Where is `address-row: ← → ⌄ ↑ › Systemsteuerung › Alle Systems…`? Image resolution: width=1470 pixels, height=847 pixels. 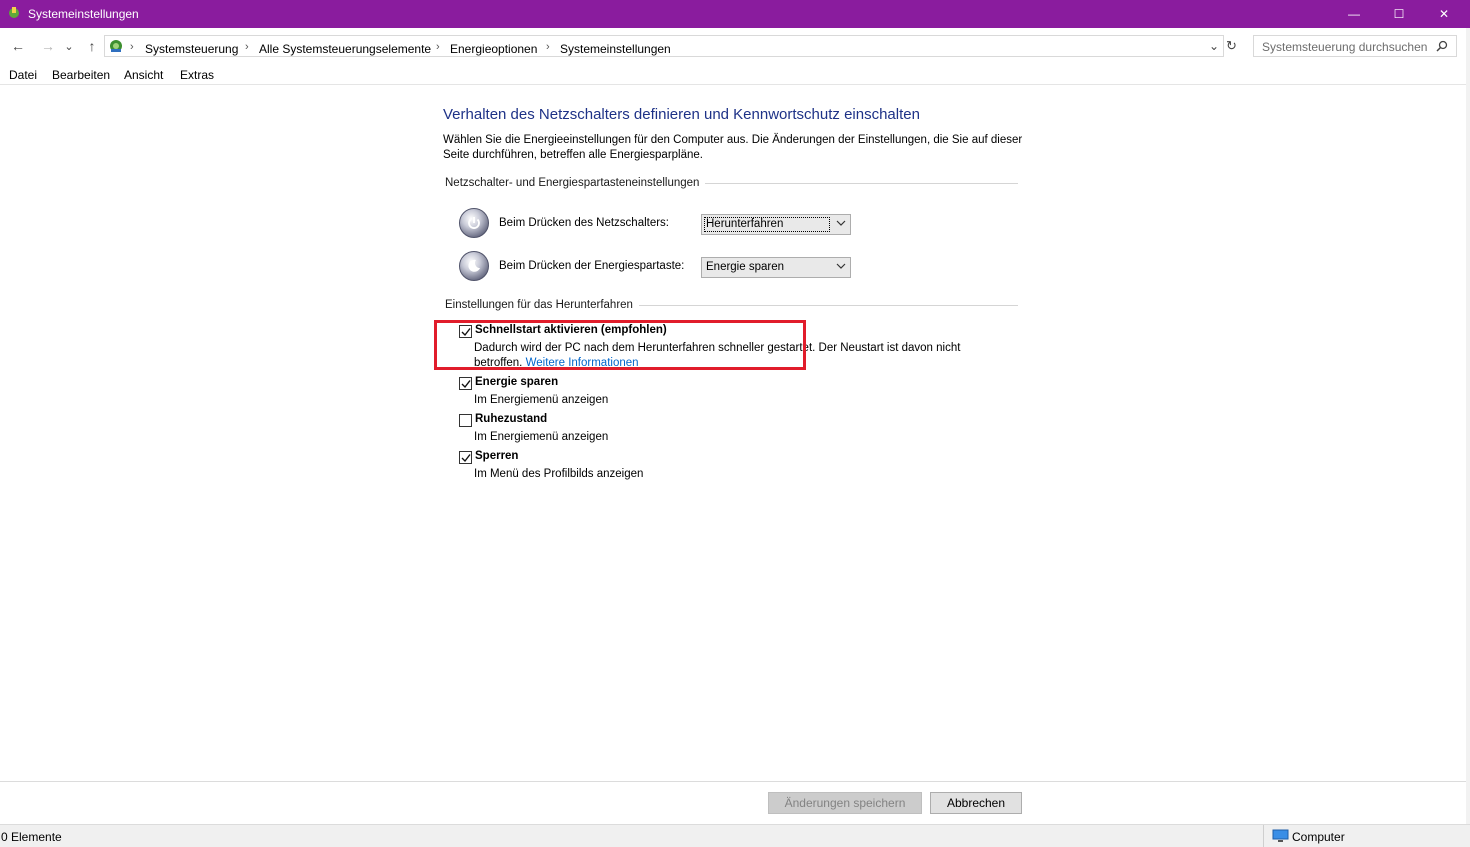 address-row: ← → ⌄ ↑ › Systemsteuerung › Alle Systems… is located at coordinates (735, 46).